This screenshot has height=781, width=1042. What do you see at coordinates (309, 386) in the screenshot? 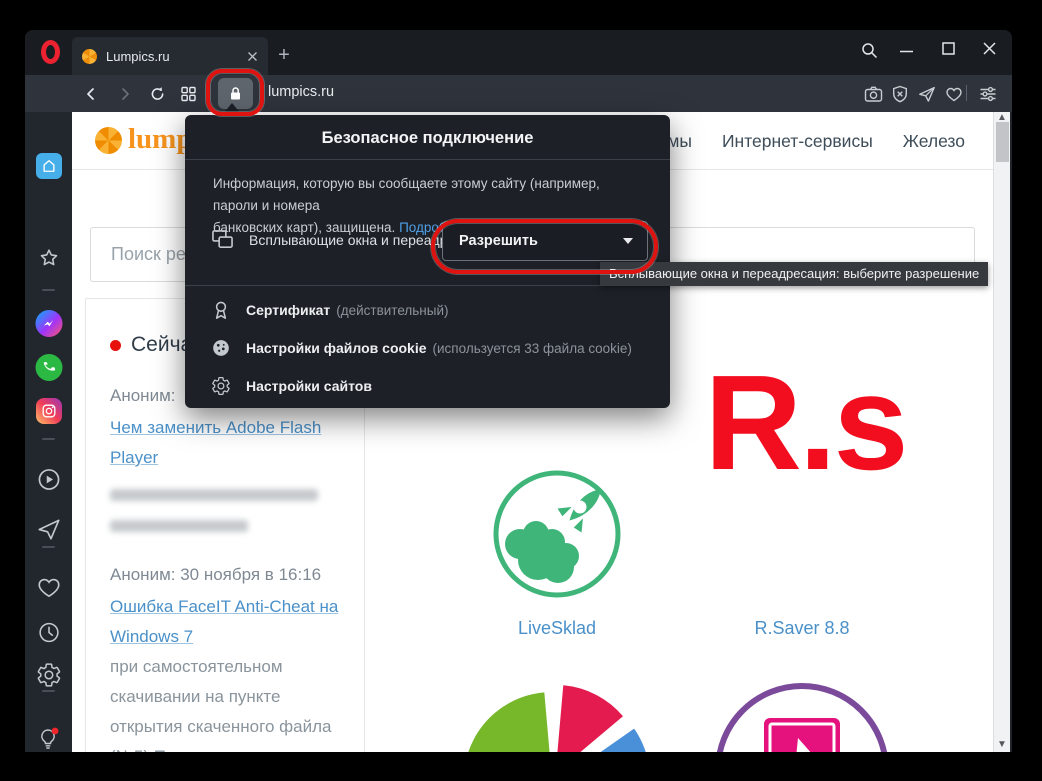
I see `site-settings-label: Настройки сайтов` at bounding box center [309, 386].